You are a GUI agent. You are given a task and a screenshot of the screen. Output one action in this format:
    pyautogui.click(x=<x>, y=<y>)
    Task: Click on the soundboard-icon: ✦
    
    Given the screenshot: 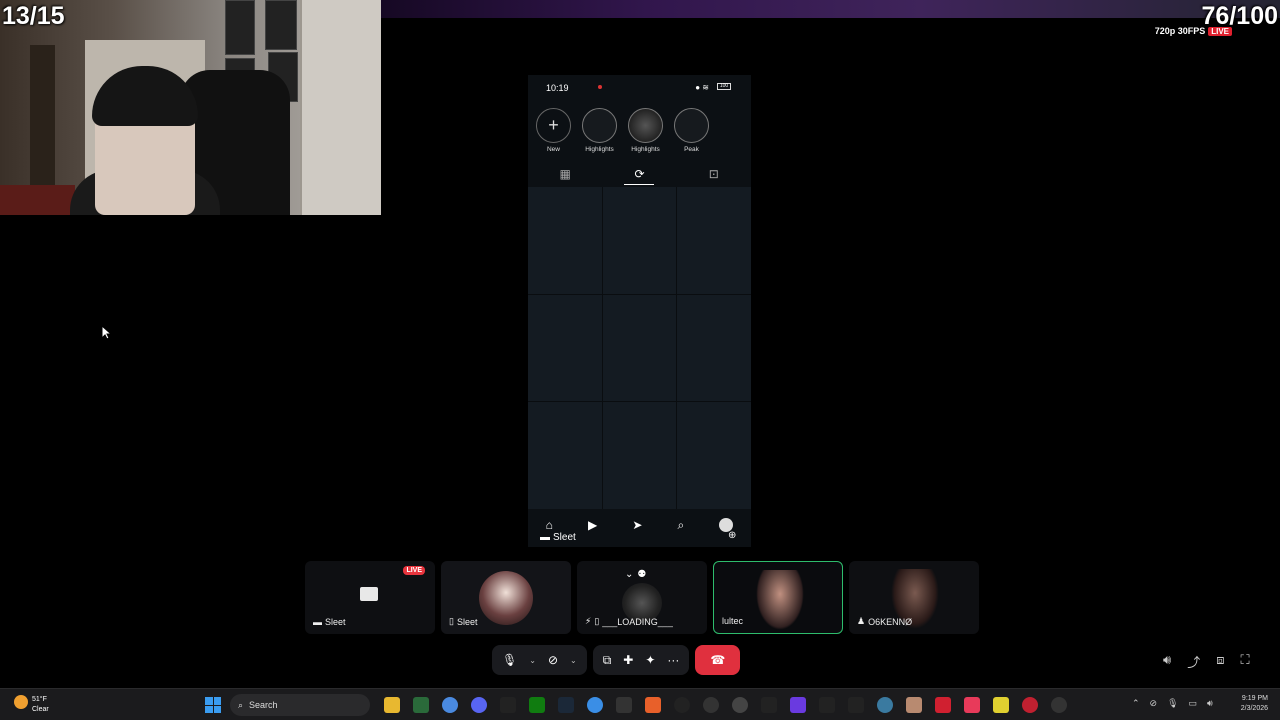 What is the action you would take?
    pyautogui.click(x=650, y=660)
    